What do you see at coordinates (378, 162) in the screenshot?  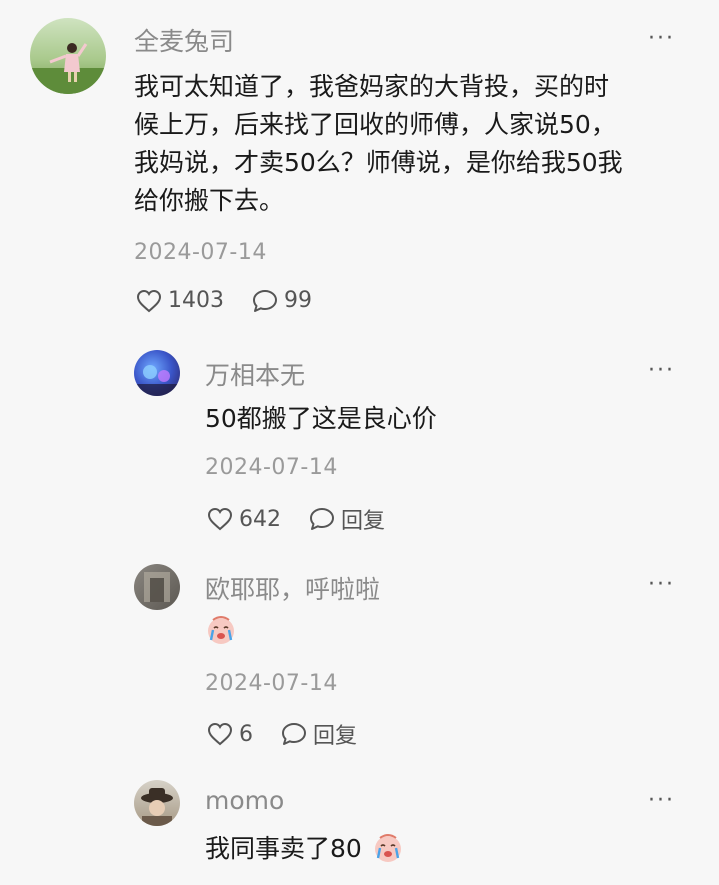 I see `comment-line: 我妈说，才卖50么？师傅说，是你给我50我` at bounding box center [378, 162].